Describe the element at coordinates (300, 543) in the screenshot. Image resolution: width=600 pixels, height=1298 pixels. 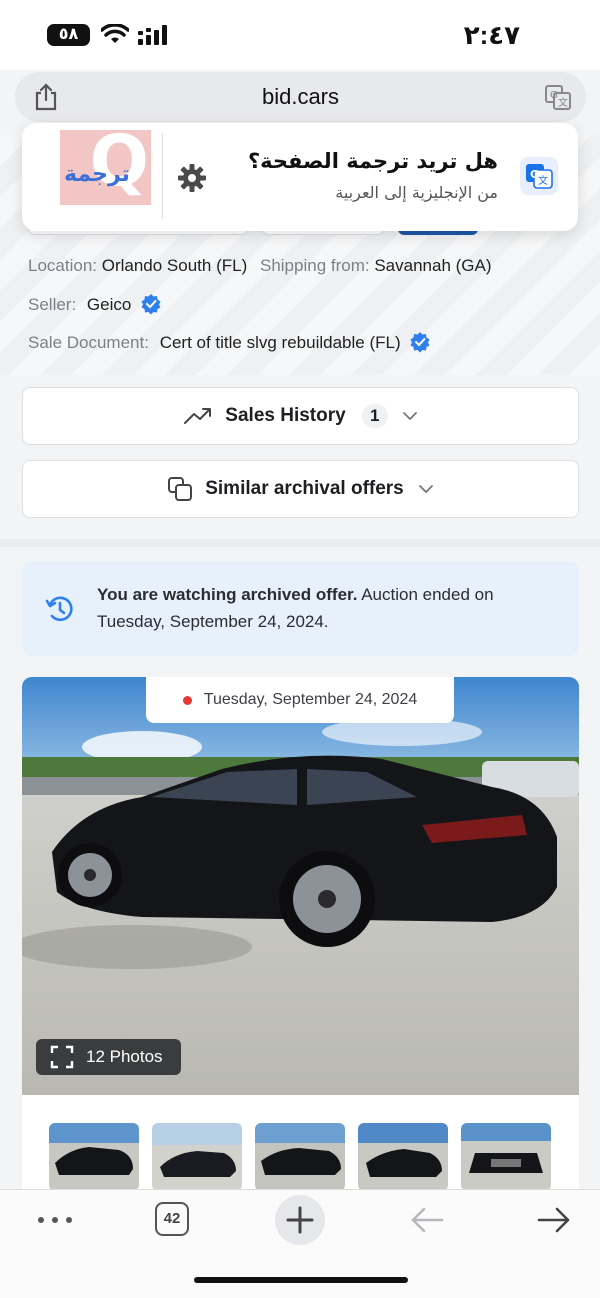
I see `section-divider` at that location.